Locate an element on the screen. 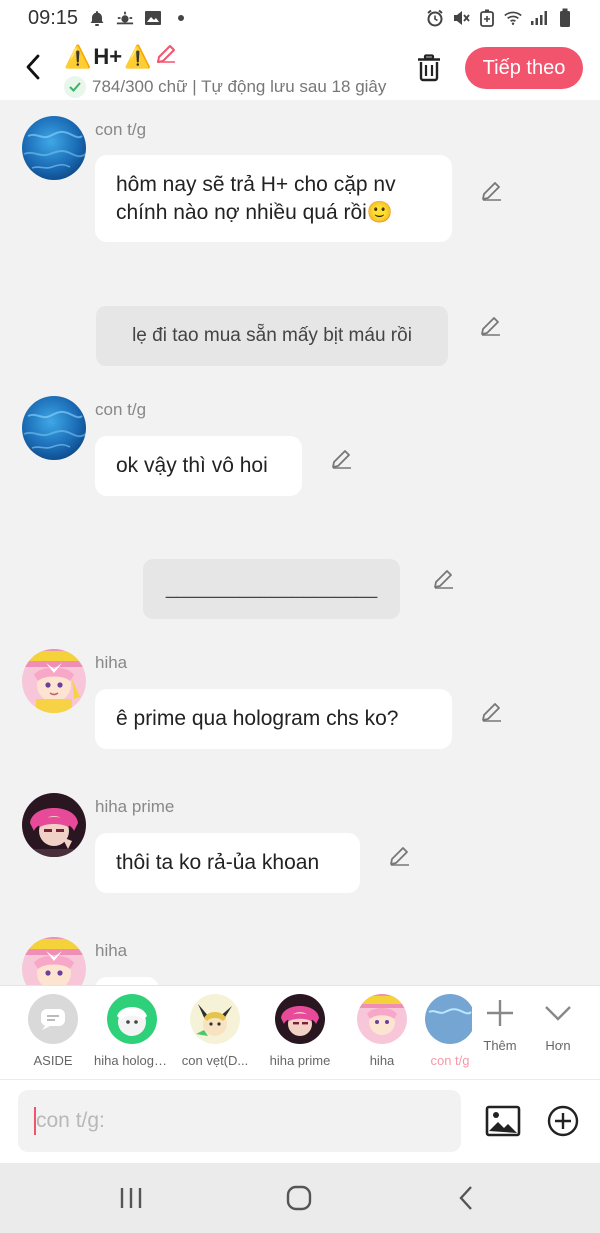  chevron-down-icon is located at coordinates (558, 1013).